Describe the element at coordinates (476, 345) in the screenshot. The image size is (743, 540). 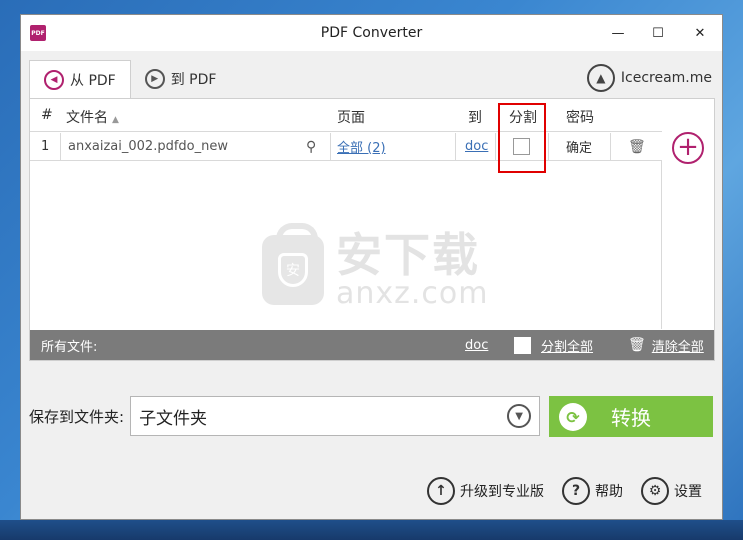
I see `all-format-link: doc` at that location.